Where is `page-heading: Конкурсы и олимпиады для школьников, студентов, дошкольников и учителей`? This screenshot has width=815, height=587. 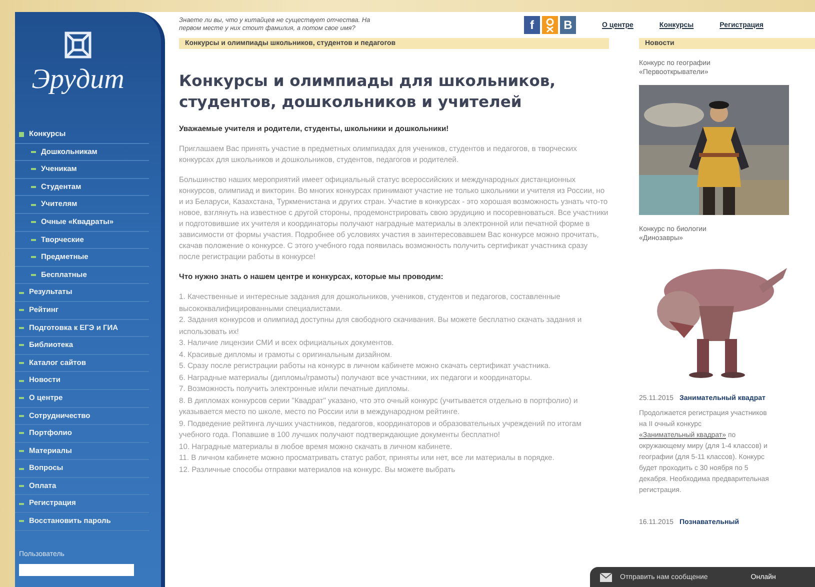 page-heading: Конкурсы и олимпиады для школьников, студентов, дошкольников и учителей is located at coordinates (368, 92).